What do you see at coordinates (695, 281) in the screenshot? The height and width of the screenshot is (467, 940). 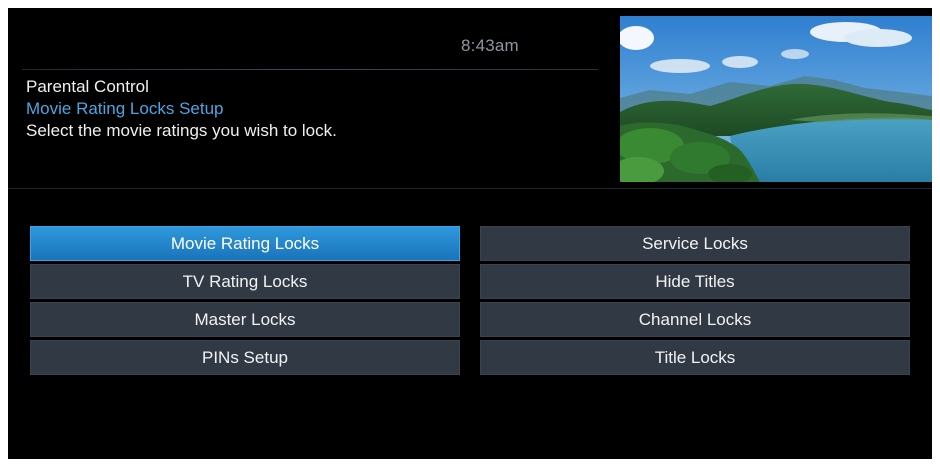 I see `menu-hide-titles-button: Hide Titles` at bounding box center [695, 281].